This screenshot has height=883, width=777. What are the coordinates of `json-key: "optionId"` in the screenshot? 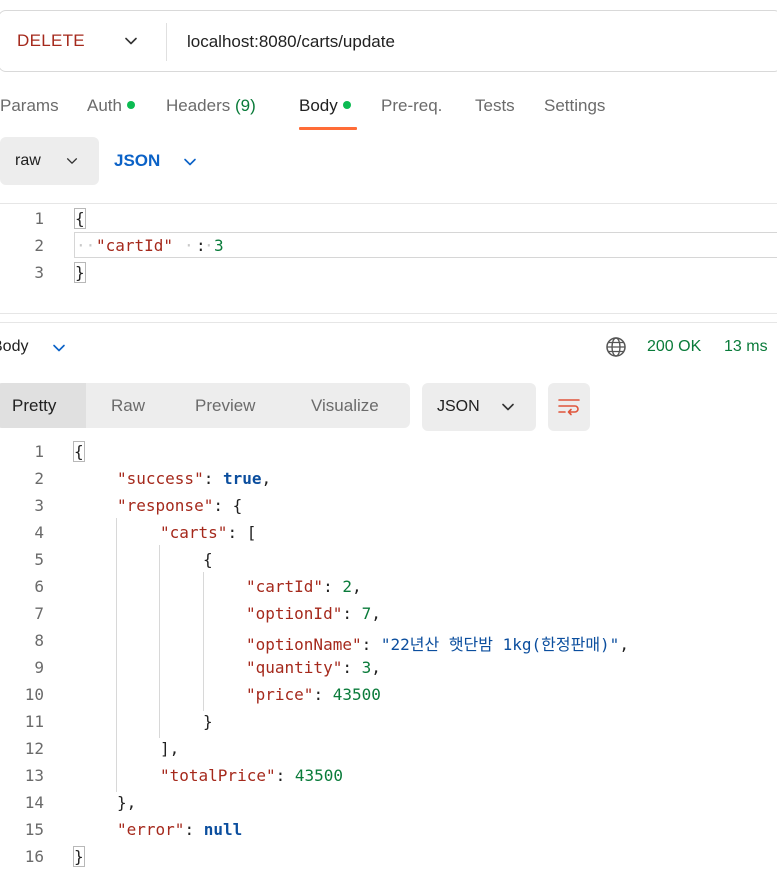 It's located at (294, 613).